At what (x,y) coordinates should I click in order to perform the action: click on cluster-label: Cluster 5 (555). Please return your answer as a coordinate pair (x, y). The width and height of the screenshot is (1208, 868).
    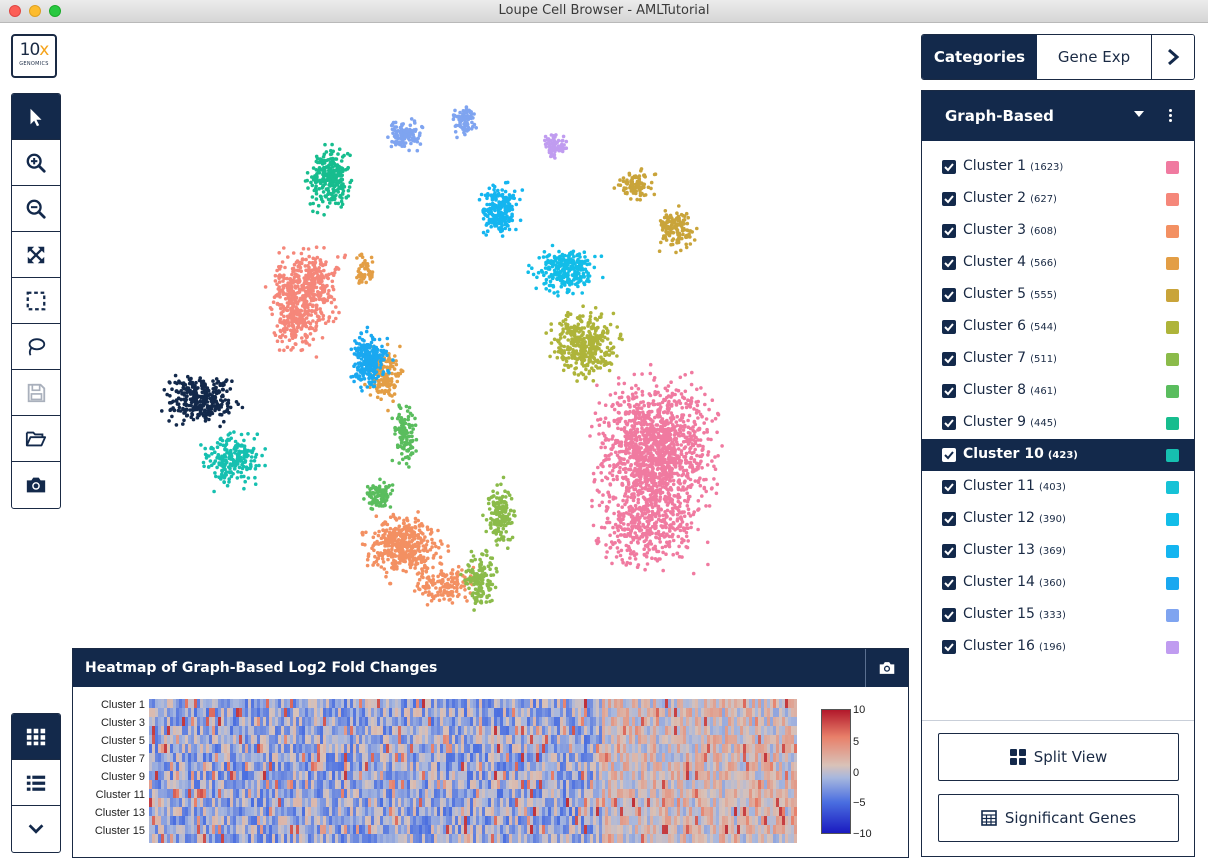
    Looking at the image, I should click on (1010, 294).